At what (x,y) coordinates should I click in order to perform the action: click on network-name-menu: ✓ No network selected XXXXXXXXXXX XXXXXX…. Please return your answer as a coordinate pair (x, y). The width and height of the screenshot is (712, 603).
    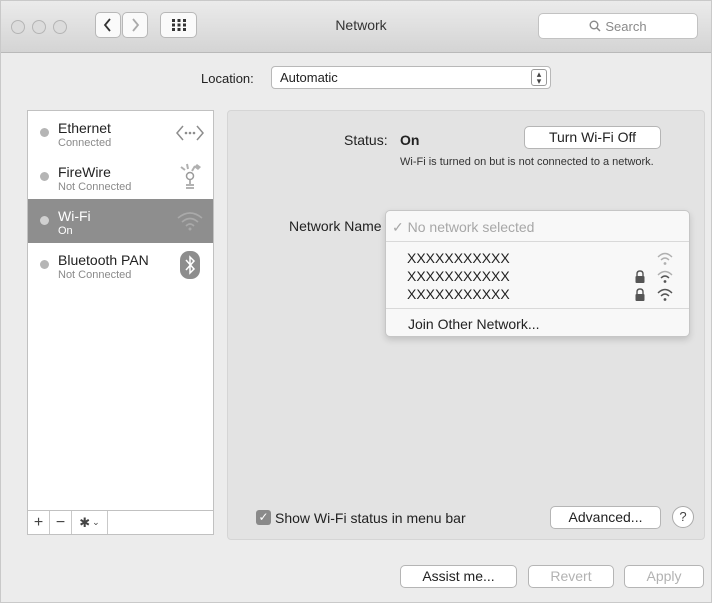
    Looking at the image, I should click on (537, 273).